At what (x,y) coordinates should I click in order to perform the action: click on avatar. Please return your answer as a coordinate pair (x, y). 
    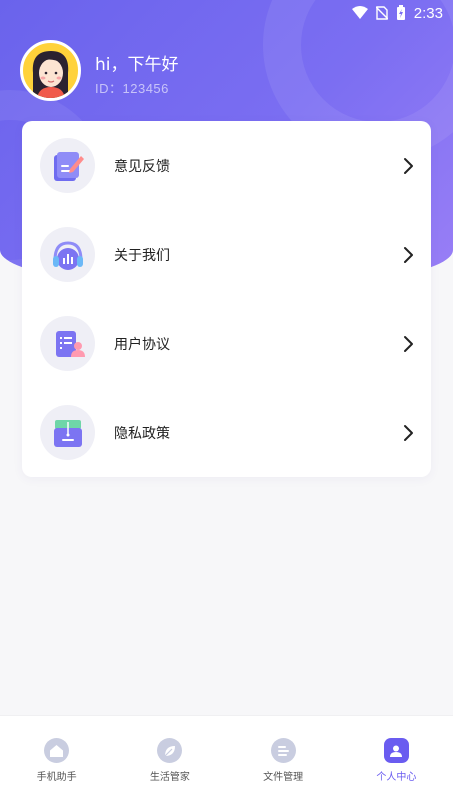
    Looking at the image, I should click on (50, 70).